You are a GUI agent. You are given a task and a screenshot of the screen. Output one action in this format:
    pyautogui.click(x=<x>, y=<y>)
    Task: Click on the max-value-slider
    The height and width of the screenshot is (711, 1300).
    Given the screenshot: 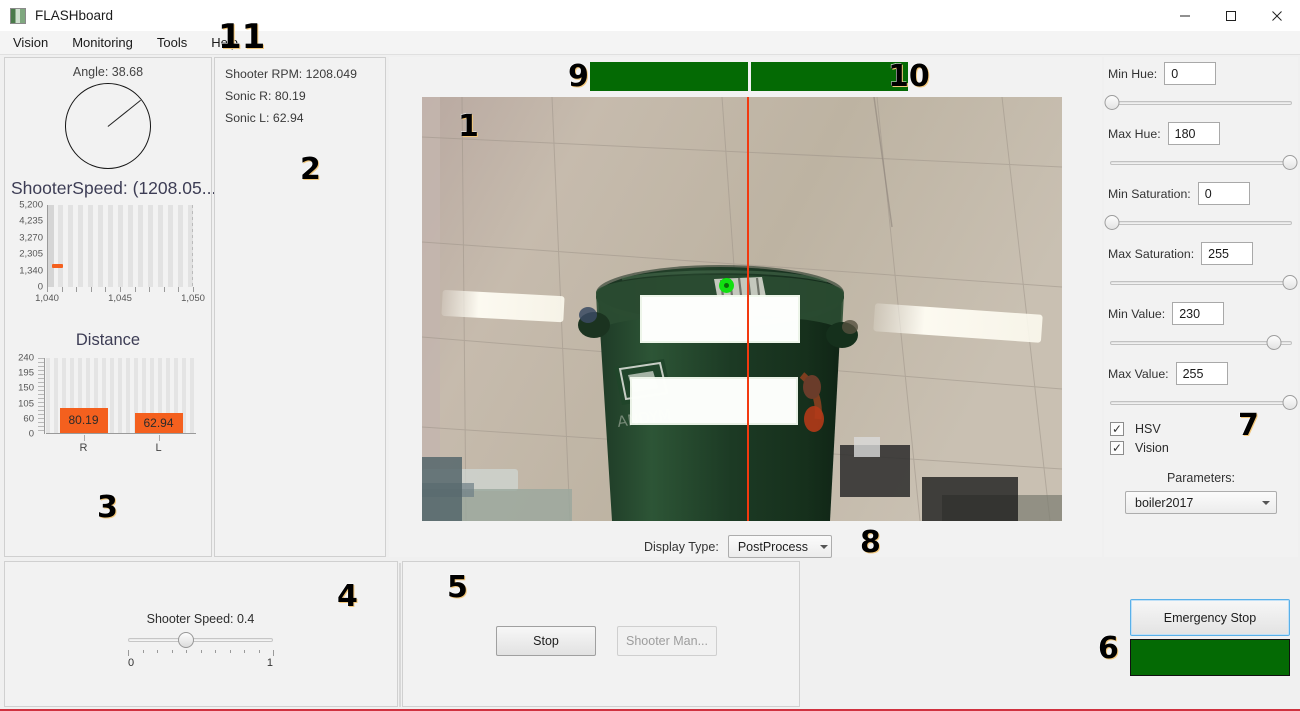 What is the action you would take?
    pyautogui.click(x=1204, y=403)
    